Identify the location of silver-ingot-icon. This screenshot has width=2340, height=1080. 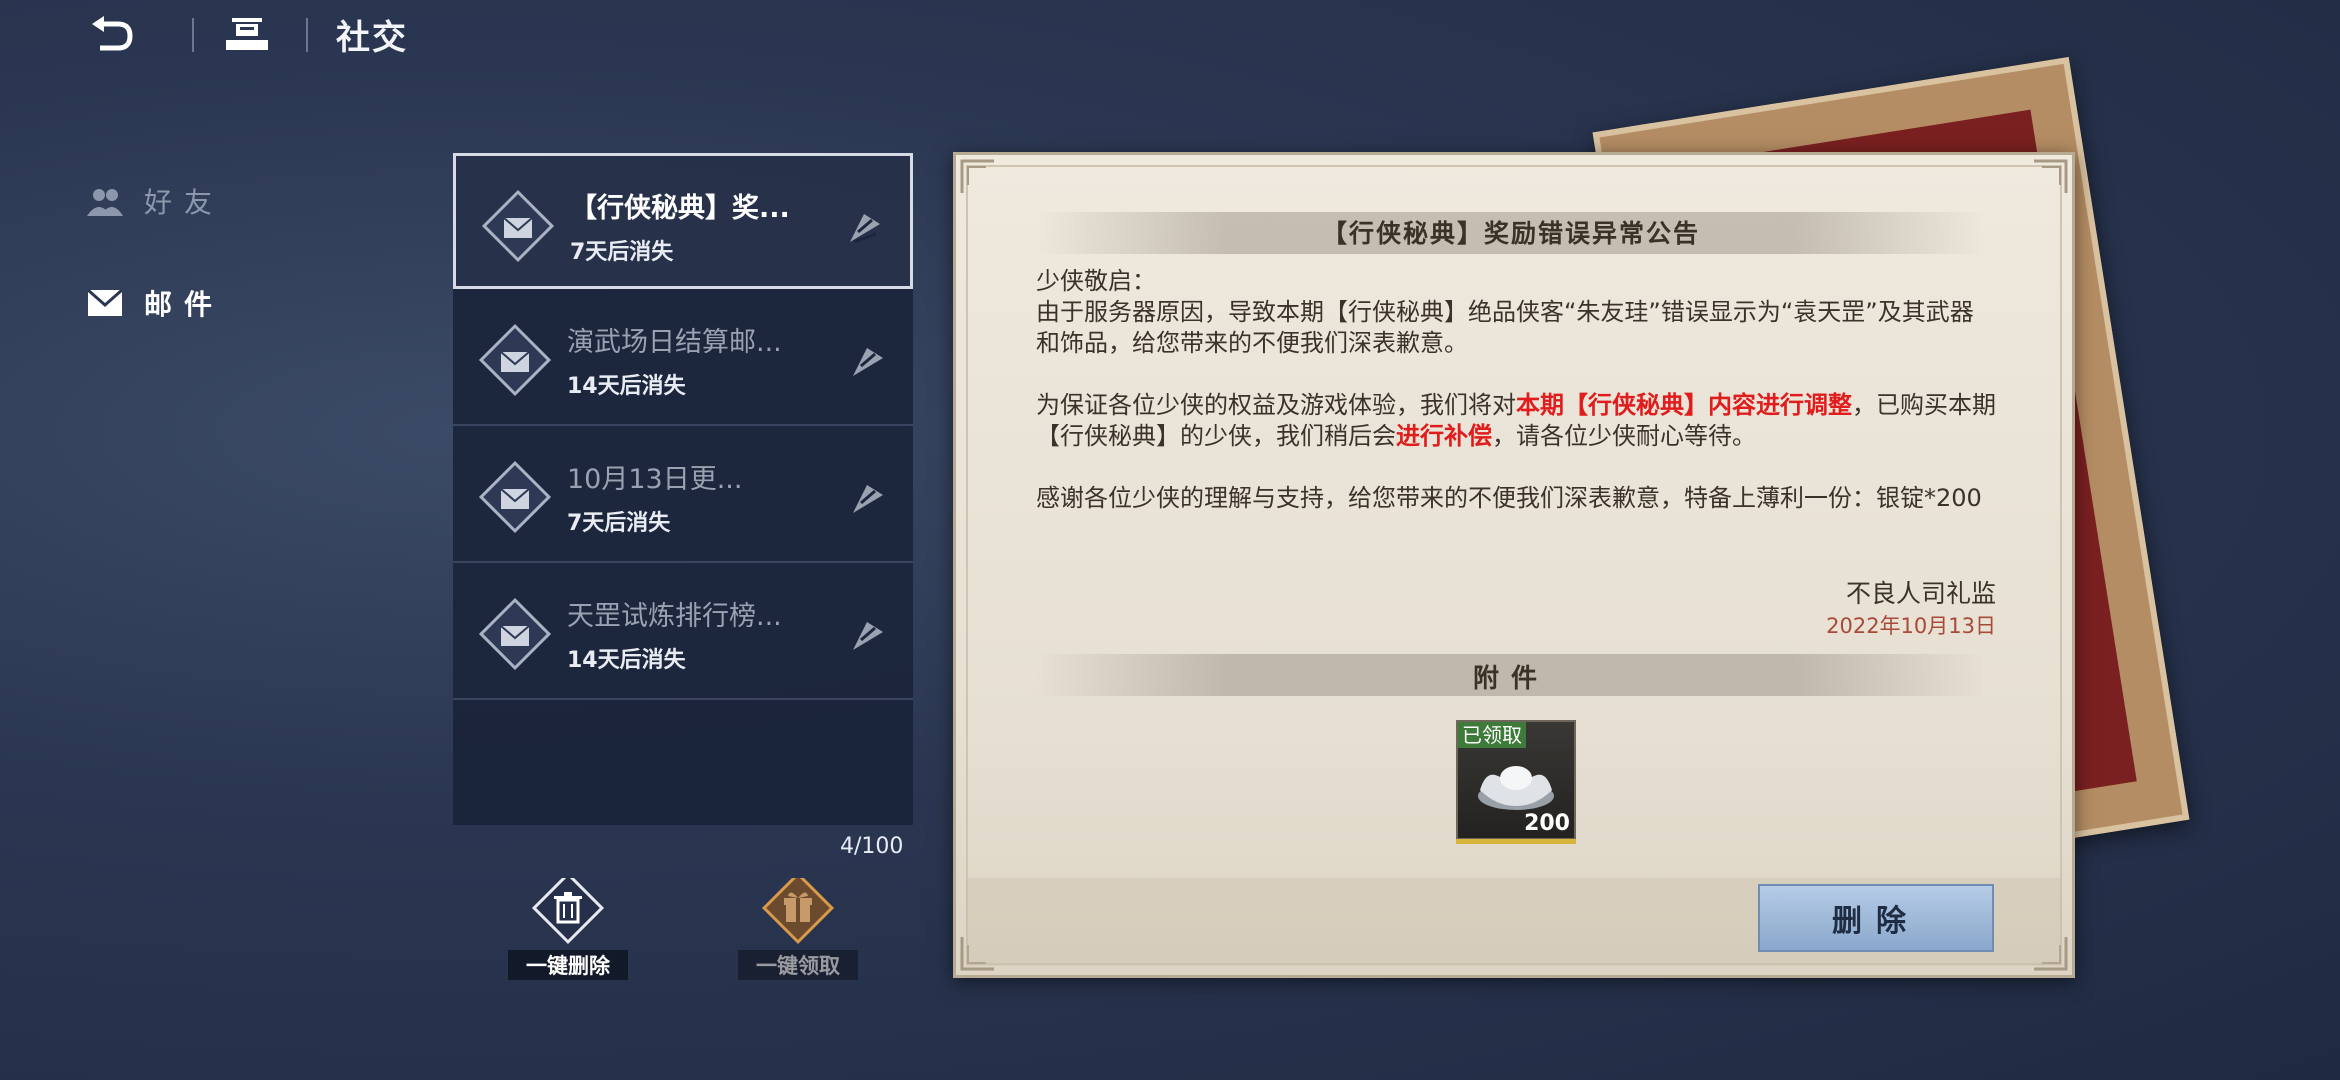
(1516, 788).